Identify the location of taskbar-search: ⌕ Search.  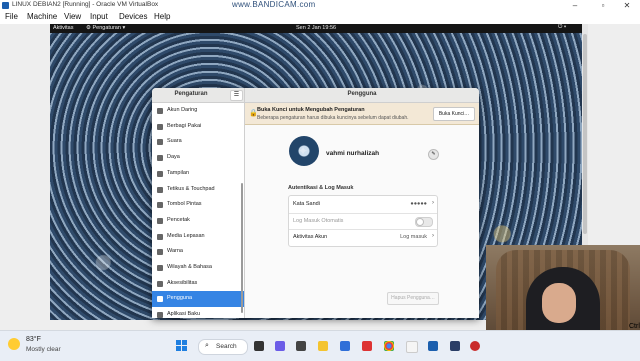
(223, 347).